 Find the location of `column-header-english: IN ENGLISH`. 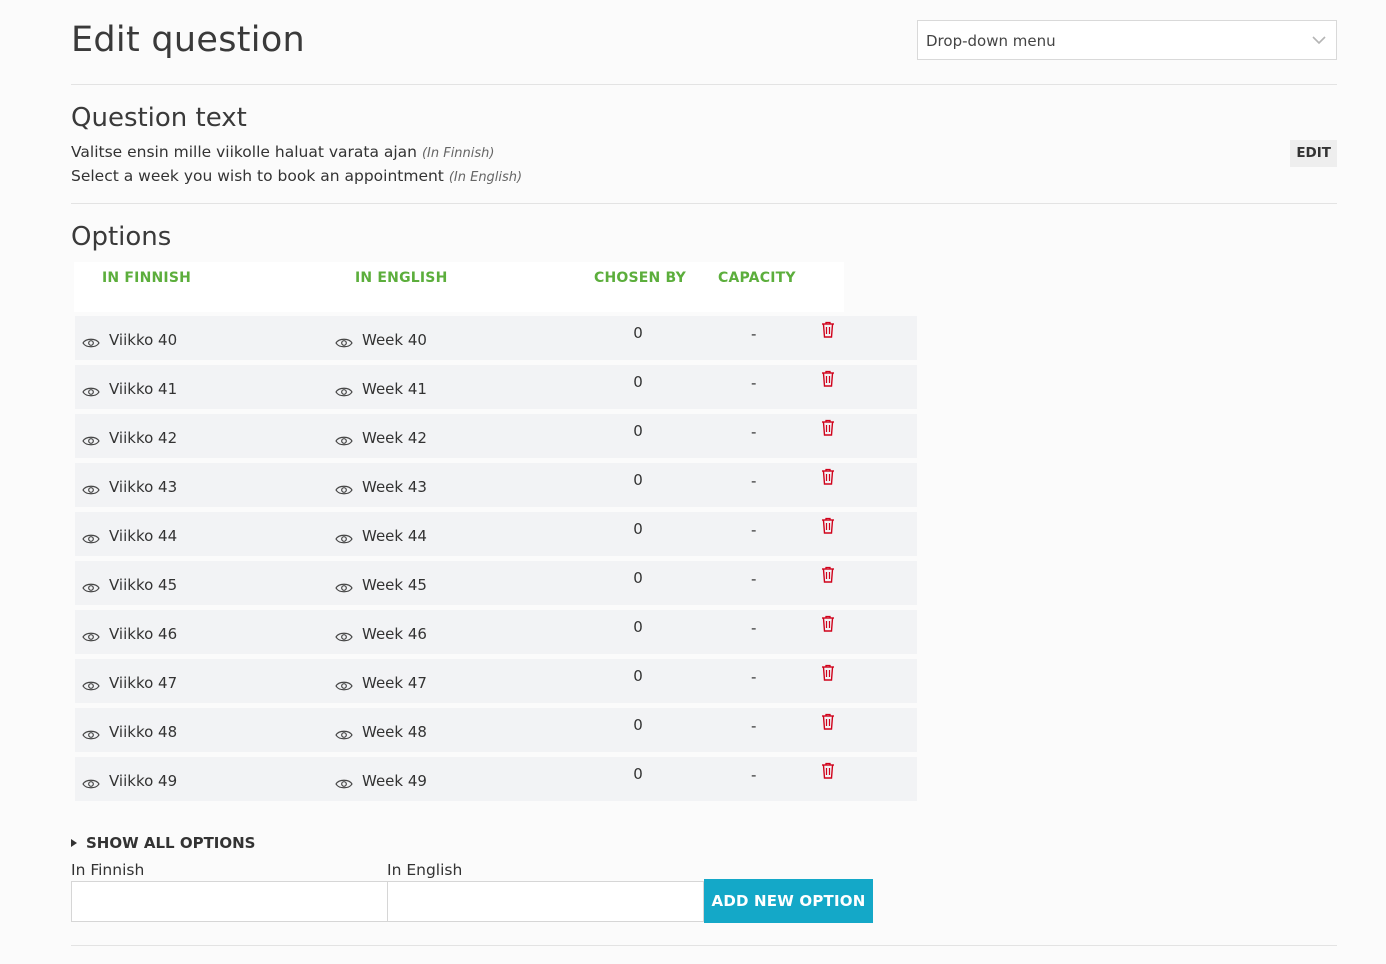

column-header-english: IN ENGLISH is located at coordinates (401, 278).